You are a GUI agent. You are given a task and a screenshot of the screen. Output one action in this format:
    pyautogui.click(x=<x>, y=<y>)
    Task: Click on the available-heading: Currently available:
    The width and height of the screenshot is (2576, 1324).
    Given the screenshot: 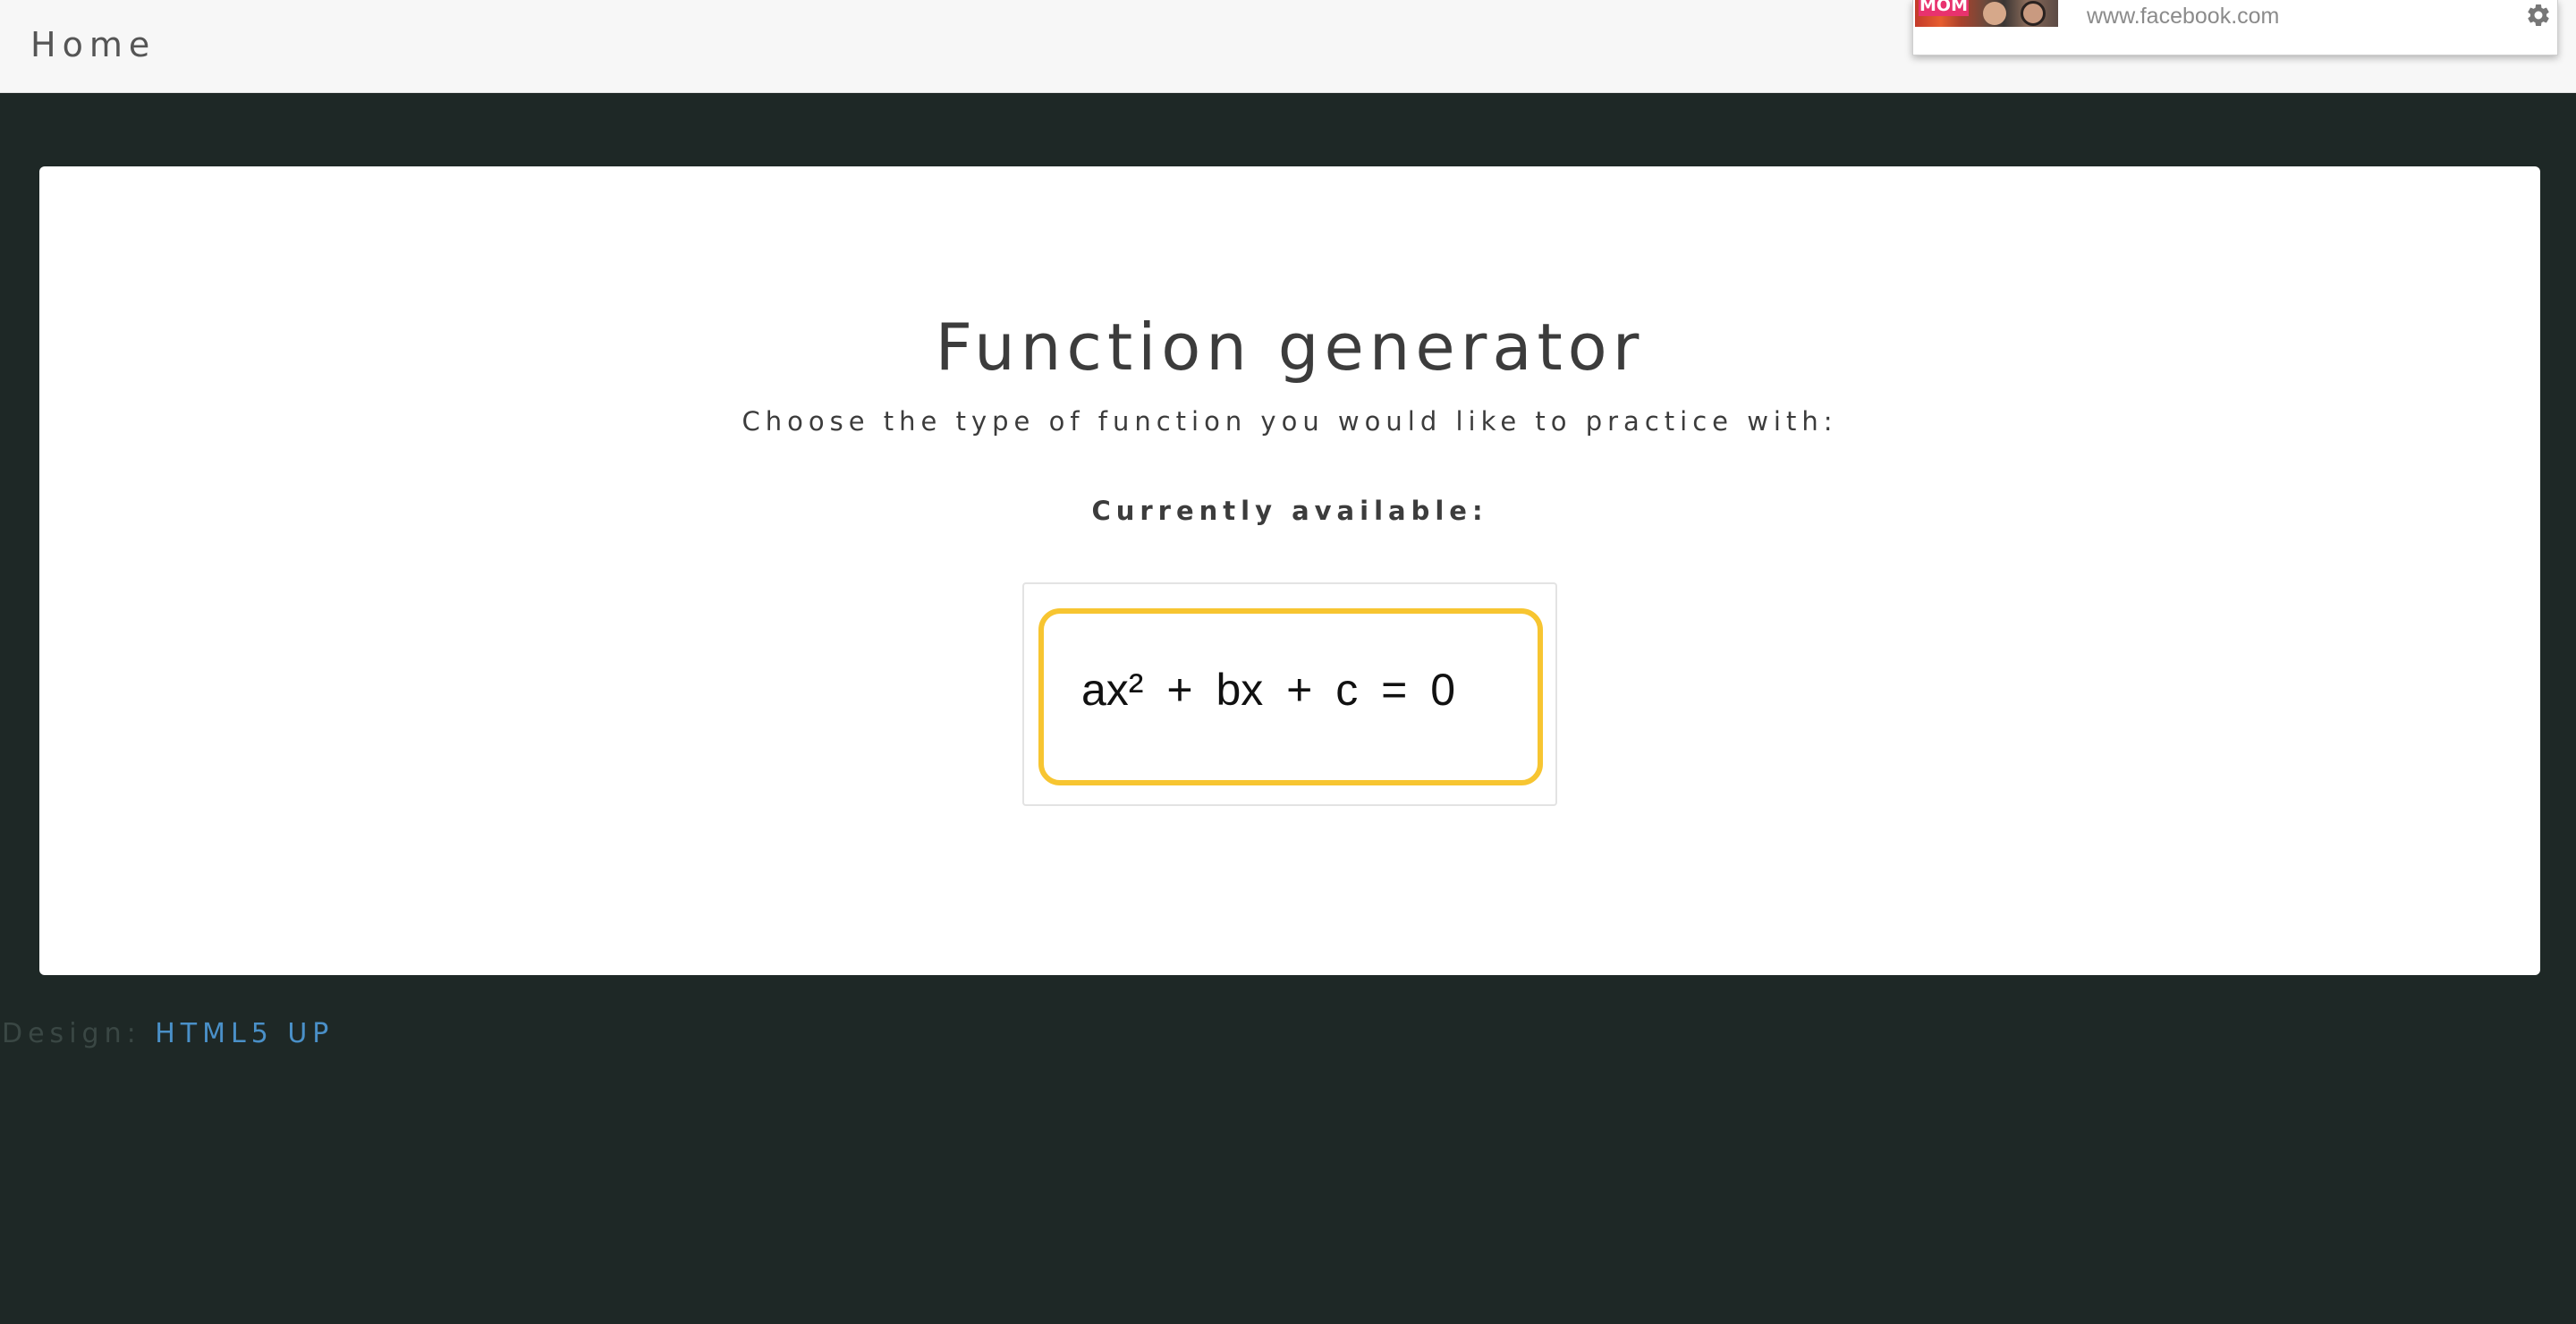 What is the action you would take?
    pyautogui.click(x=1289, y=511)
    